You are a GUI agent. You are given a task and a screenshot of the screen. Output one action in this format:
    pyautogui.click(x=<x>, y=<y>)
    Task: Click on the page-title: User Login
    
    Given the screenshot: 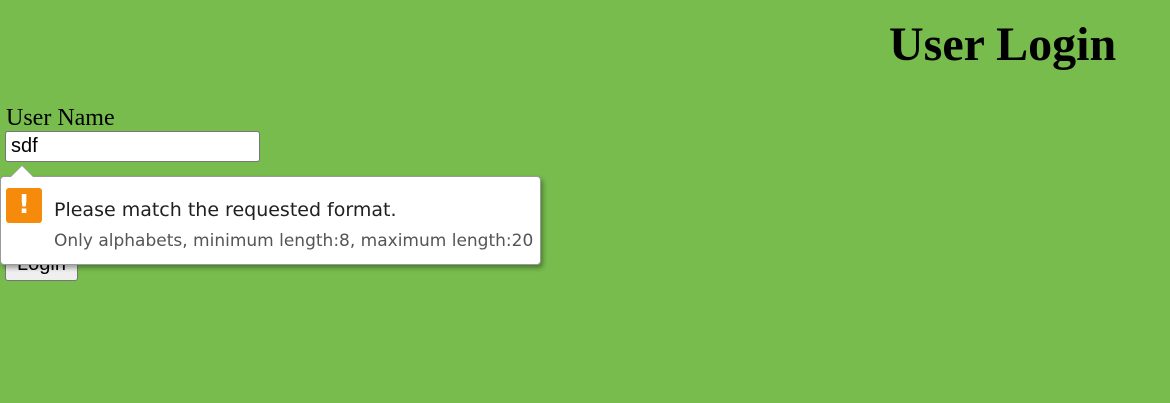 What is the action you would take?
    pyautogui.click(x=1003, y=44)
    